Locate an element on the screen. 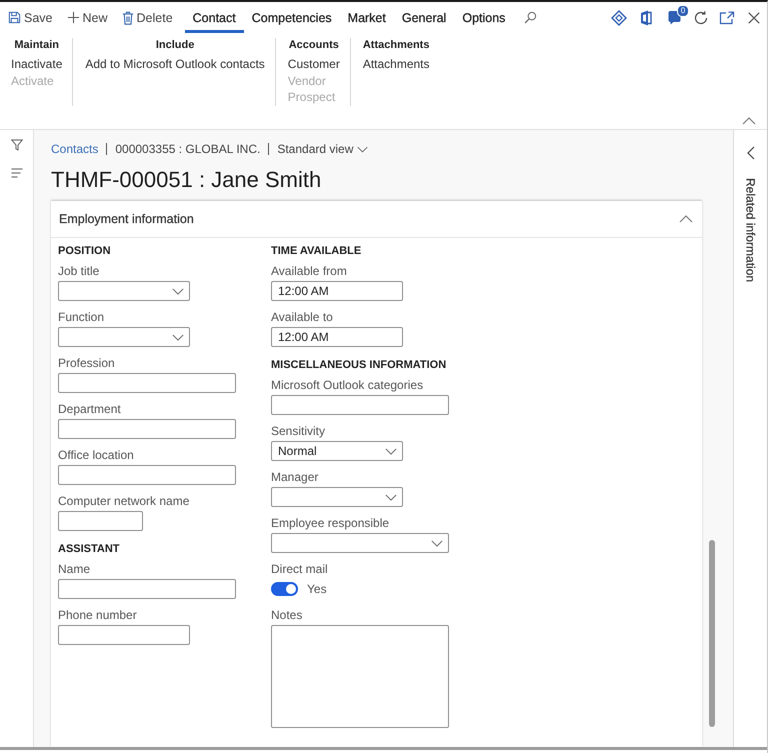 Image resolution: width=768 pixels, height=753 pixels. ribbon-command: Customer is located at coordinates (314, 64).